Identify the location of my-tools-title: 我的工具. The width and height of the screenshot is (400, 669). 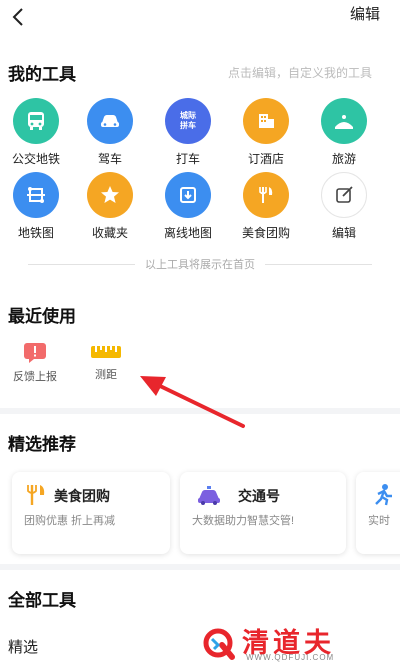
(42, 74).